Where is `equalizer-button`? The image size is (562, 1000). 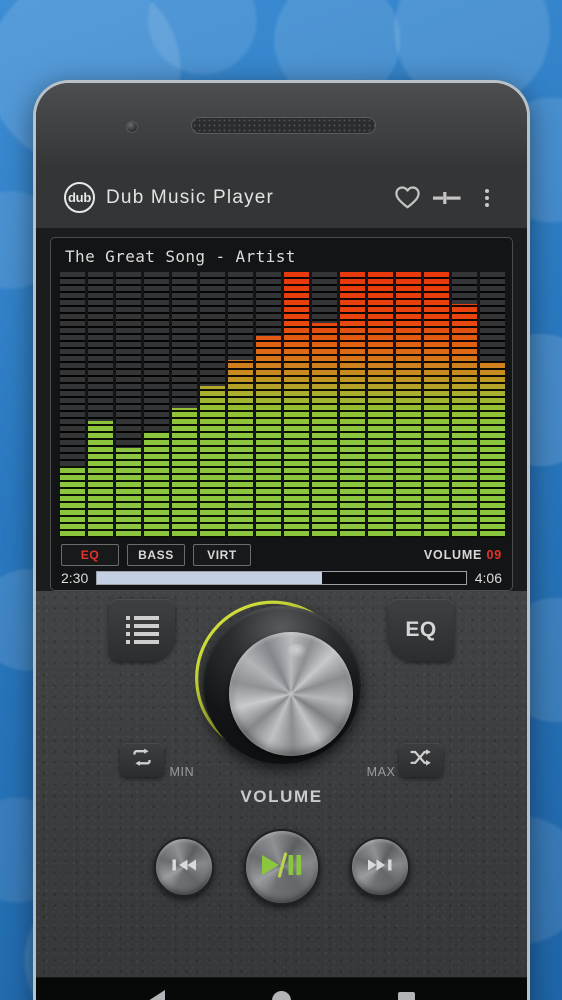
equalizer-button is located at coordinates (447, 198).